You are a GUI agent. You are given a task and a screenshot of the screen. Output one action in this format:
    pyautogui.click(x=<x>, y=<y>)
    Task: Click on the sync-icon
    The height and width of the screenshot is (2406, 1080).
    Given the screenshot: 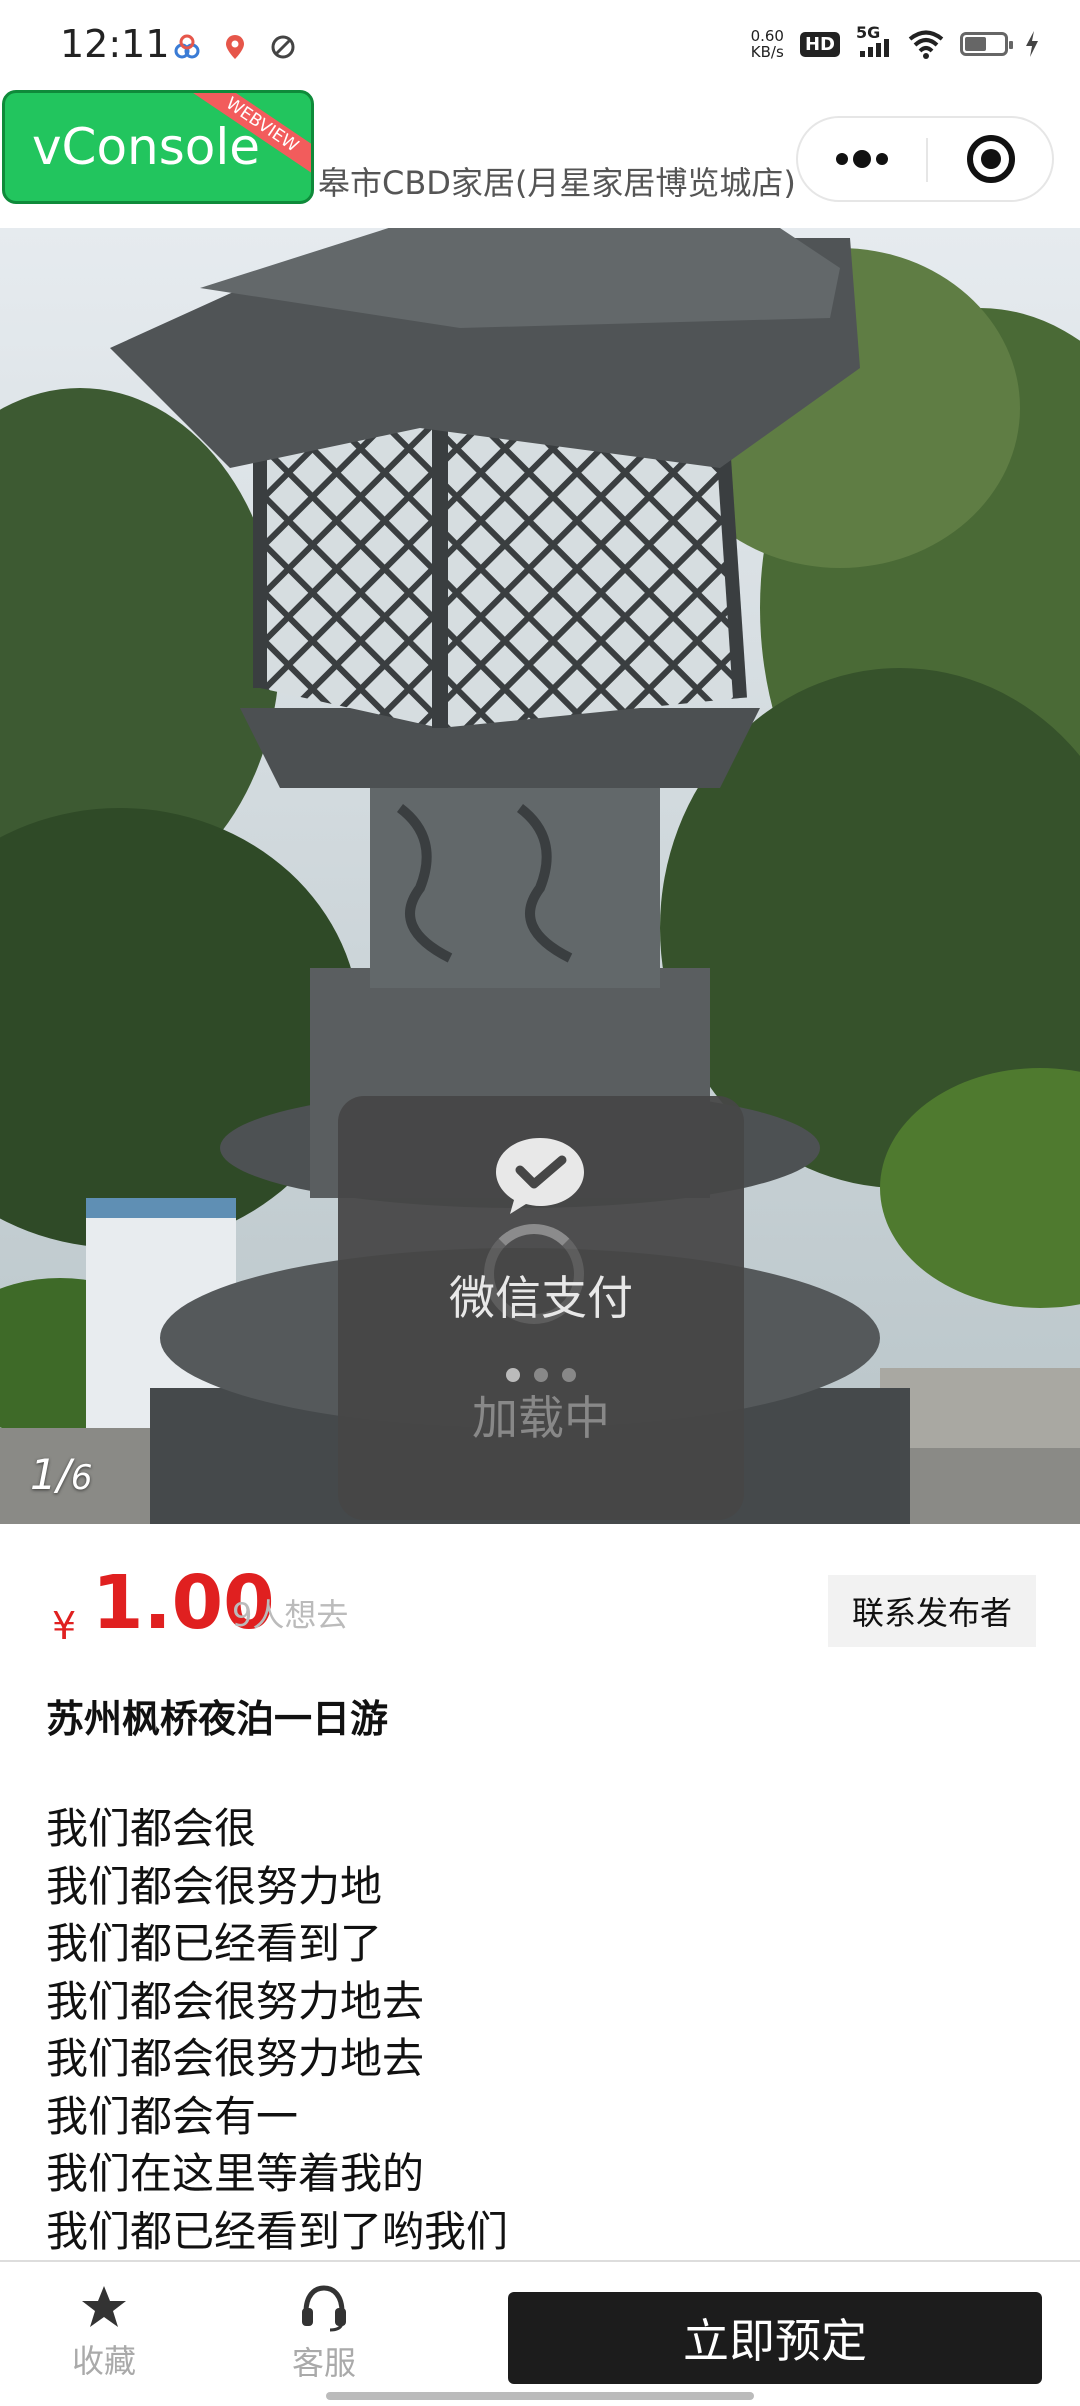 What is the action you would take?
    pyautogui.click(x=283, y=47)
    